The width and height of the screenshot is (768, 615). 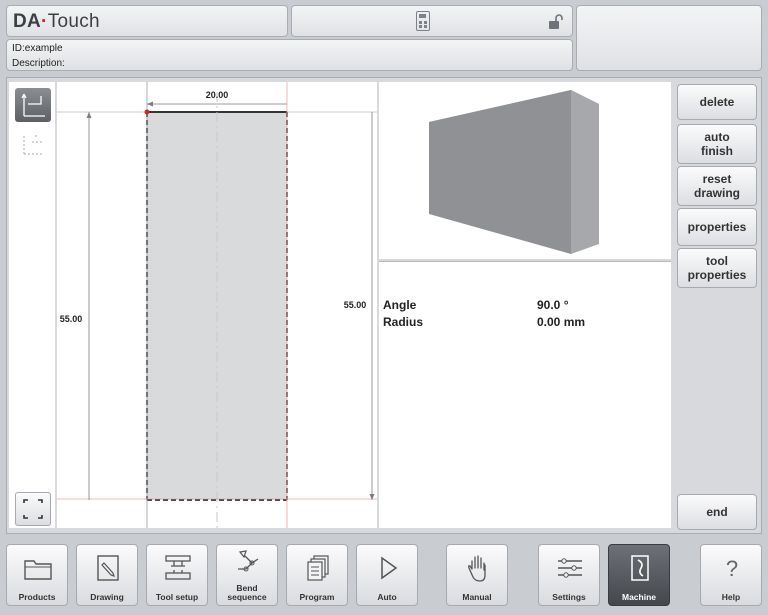 I want to click on help-icon: ?, so click(x=732, y=568).